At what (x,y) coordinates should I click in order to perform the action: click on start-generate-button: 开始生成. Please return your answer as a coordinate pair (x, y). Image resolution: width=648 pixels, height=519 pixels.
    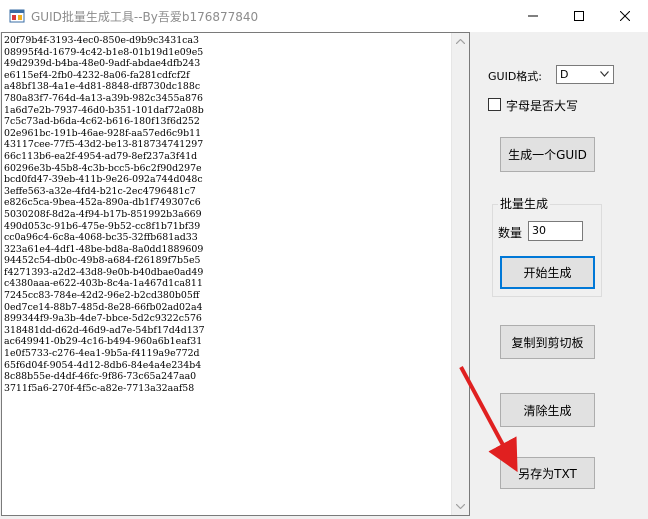
    Looking at the image, I should click on (547, 272).